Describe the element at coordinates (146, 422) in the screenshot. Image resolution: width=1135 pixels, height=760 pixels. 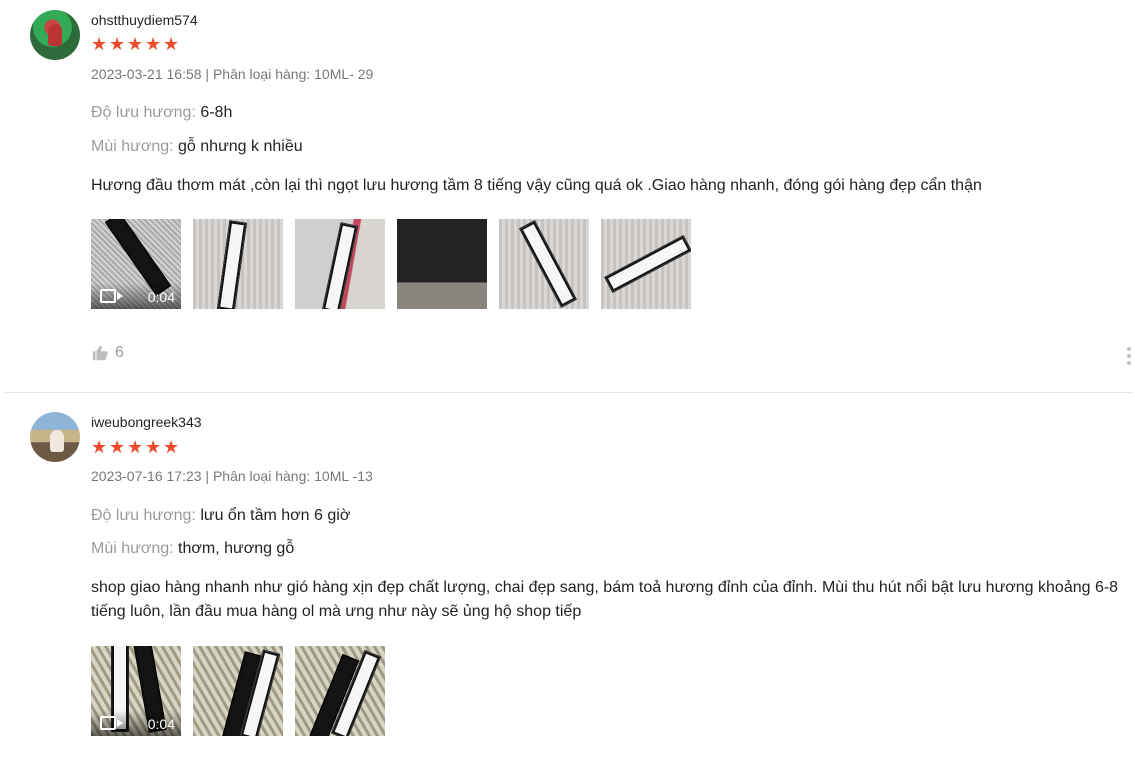
I see `review-username: iweubongreek343` at that location.